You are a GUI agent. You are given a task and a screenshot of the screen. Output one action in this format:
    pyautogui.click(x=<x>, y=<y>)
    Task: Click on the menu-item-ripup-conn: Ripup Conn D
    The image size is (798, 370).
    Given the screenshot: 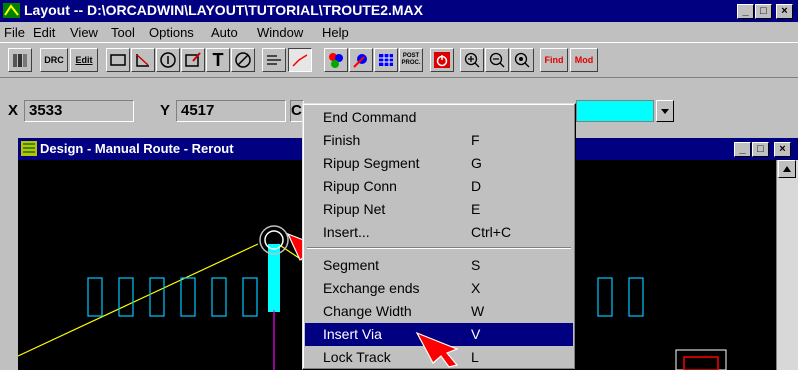 What is the action you would take?
    pyautogui.click(x=439, y=186)
    